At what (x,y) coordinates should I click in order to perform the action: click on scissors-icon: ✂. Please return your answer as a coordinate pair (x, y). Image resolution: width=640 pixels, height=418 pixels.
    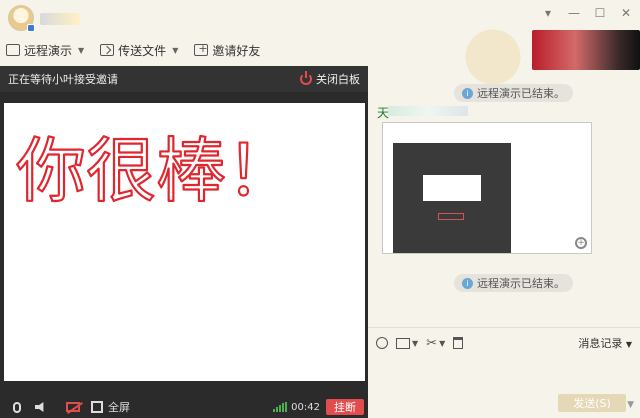
    Looking at the image, I should click on (432, 343).